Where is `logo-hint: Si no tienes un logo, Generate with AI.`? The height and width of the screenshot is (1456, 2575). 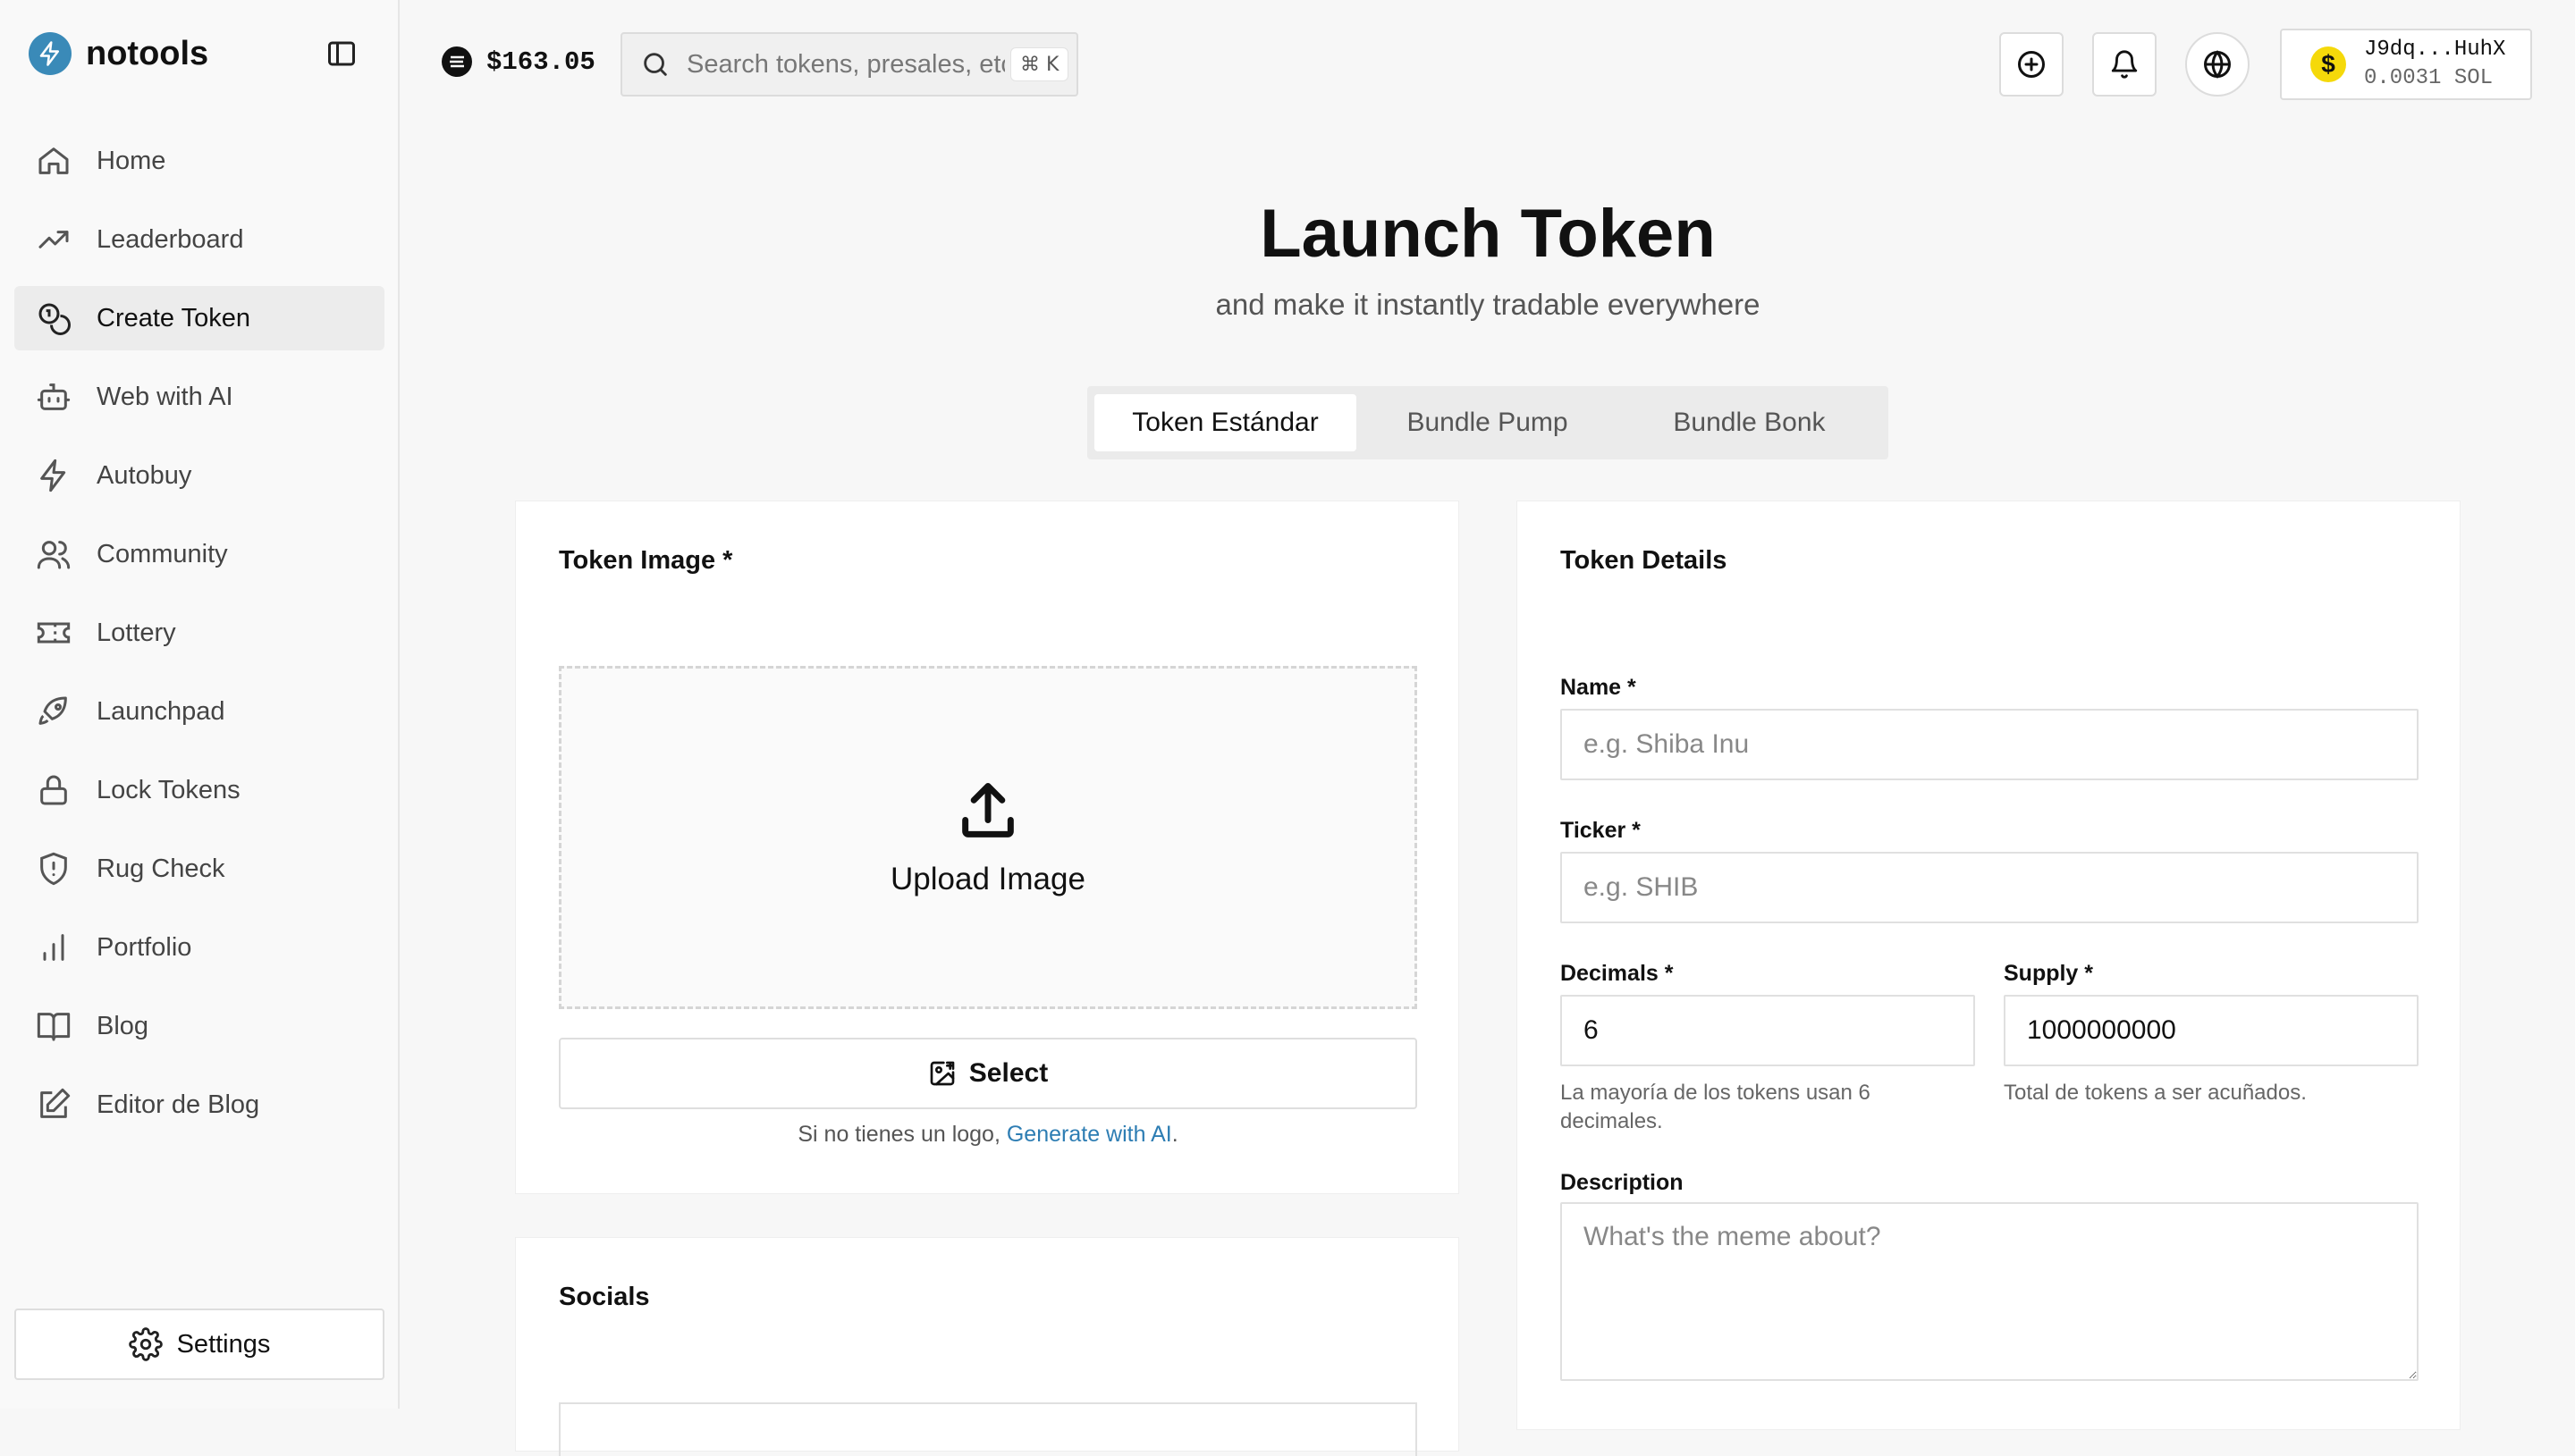
logo-hint: Si no tienes un logo, Generate with AI. is located at coordinates (988, 1135).